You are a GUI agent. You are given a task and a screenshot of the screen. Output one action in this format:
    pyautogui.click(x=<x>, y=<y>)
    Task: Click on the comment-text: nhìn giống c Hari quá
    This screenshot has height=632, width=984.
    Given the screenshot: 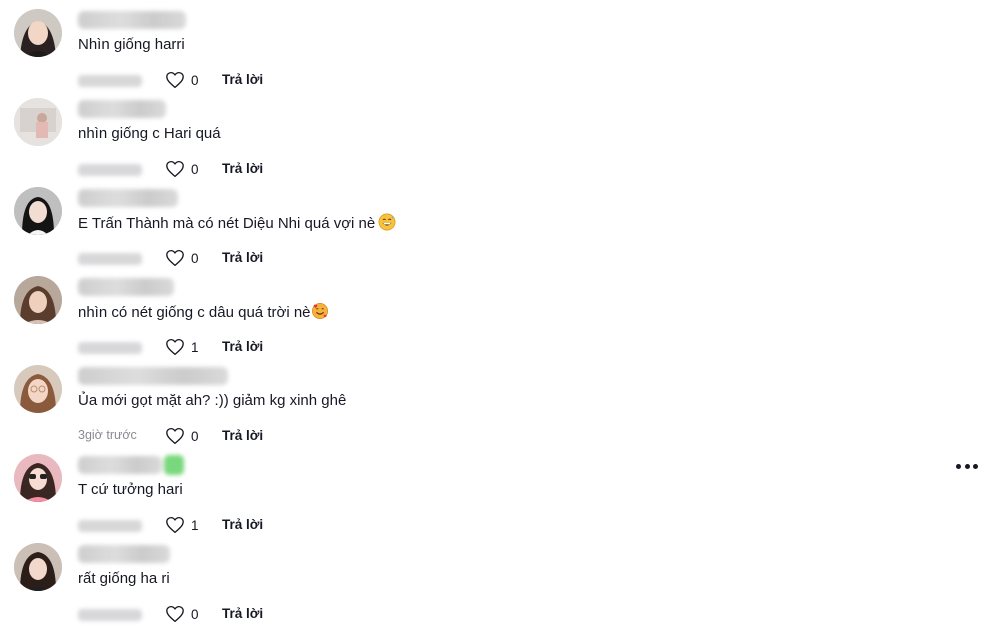 What is the action you would take?
    pyautogui.click(x=149, y=133)
    